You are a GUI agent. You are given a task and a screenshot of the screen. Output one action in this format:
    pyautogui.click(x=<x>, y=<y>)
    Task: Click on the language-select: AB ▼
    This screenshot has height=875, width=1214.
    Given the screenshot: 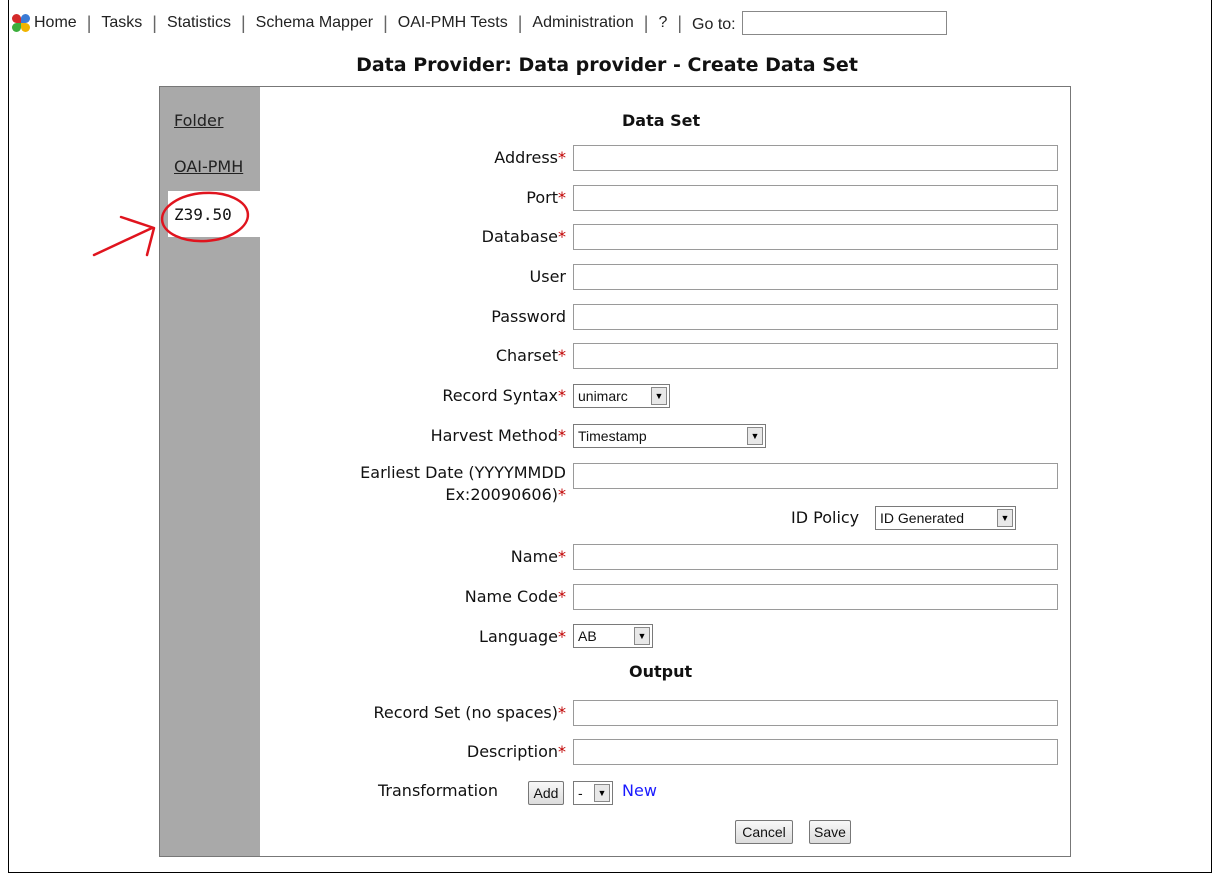 What is the action you would take?
    pyautogui.click(x=613, y=636)
    